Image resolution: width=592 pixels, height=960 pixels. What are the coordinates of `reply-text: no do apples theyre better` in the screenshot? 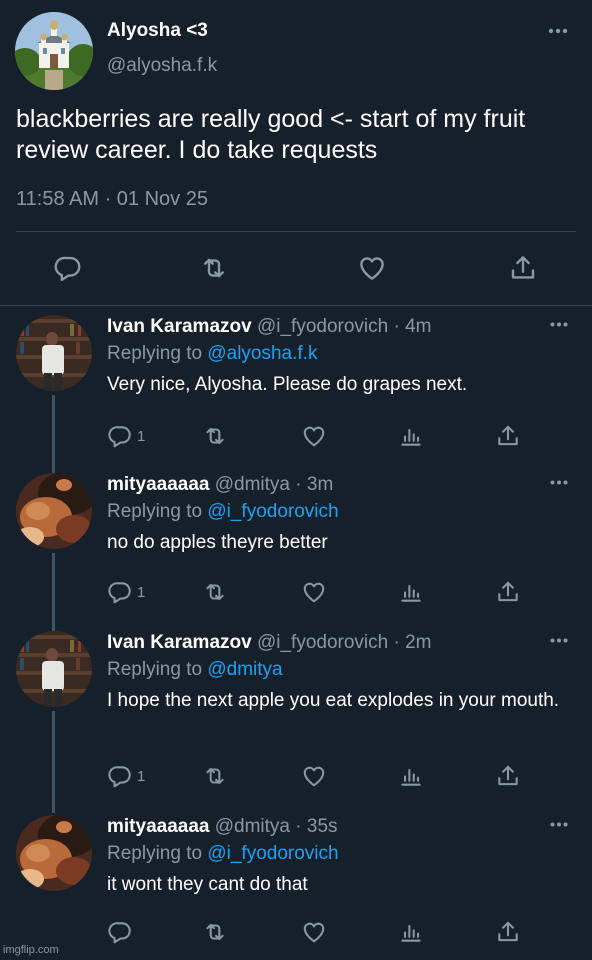 It's located at (217, 542).